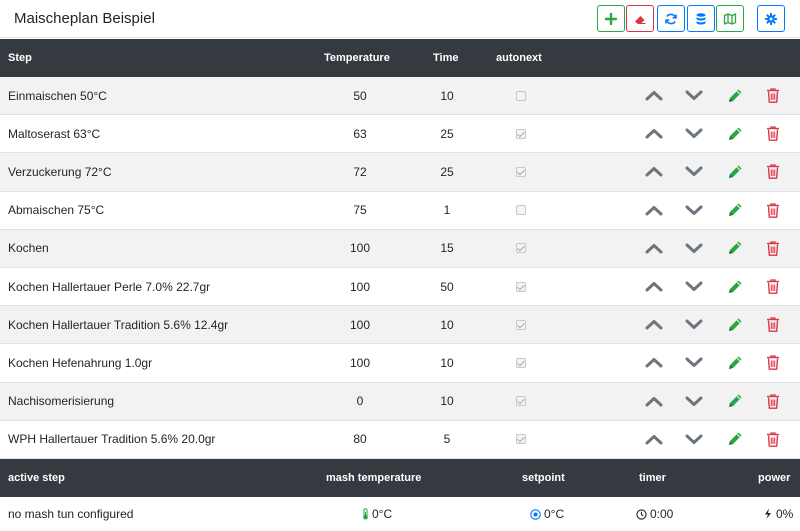 This screenshot has height=531, width=800. Describe the element at coordinates (447, 286) in the screenshot. I see `step-time: 50` at that location.